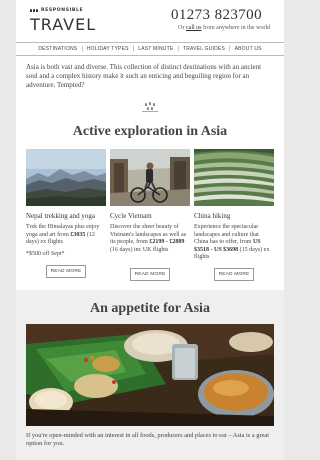  Describe the element at coordinates (61, 216) in the screenshot. I see `card-title: Nepal trekking and yoga` at that location.